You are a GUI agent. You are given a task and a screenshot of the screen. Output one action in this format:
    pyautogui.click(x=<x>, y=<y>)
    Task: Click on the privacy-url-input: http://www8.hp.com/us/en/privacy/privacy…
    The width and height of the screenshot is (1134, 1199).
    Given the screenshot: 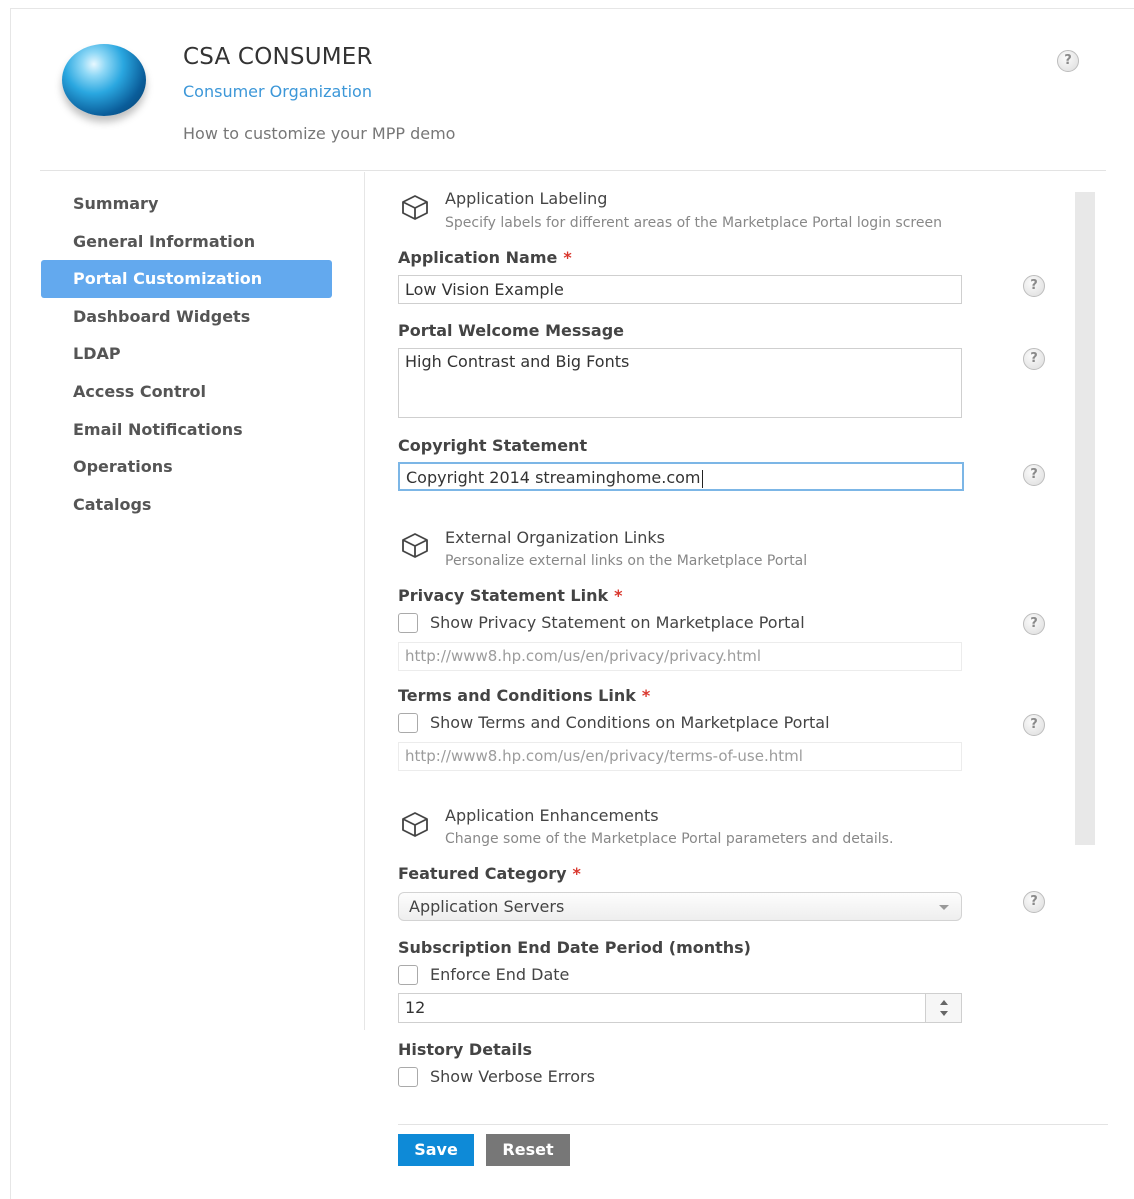 What is the action you would take?
    pyautogui.click(x=680, y=656)
    